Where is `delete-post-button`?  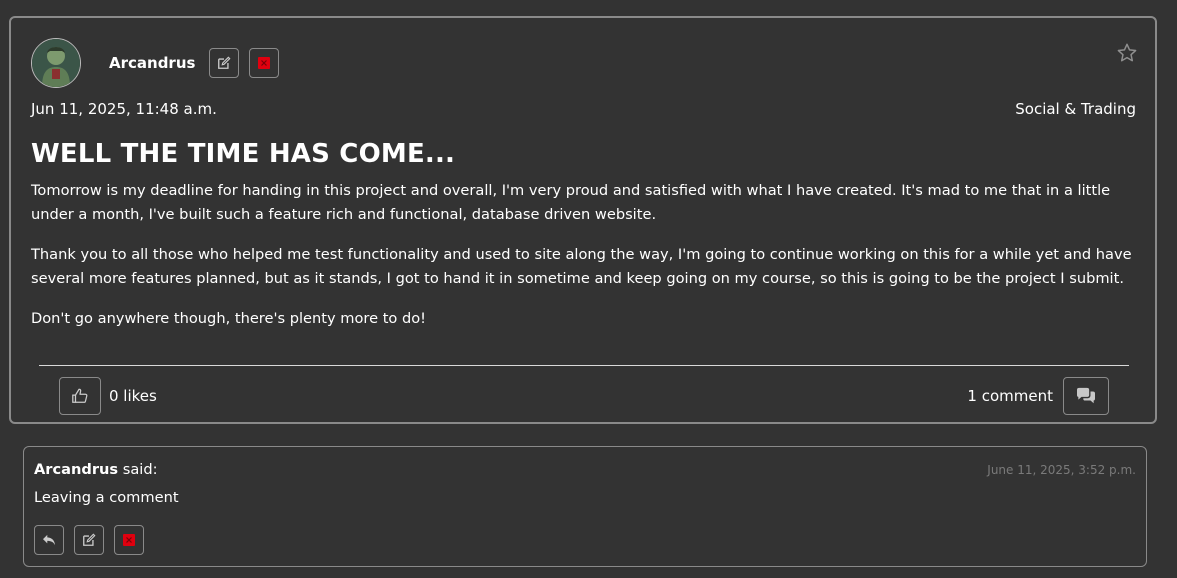 delete-post-button is located at coordinates (264, 63).